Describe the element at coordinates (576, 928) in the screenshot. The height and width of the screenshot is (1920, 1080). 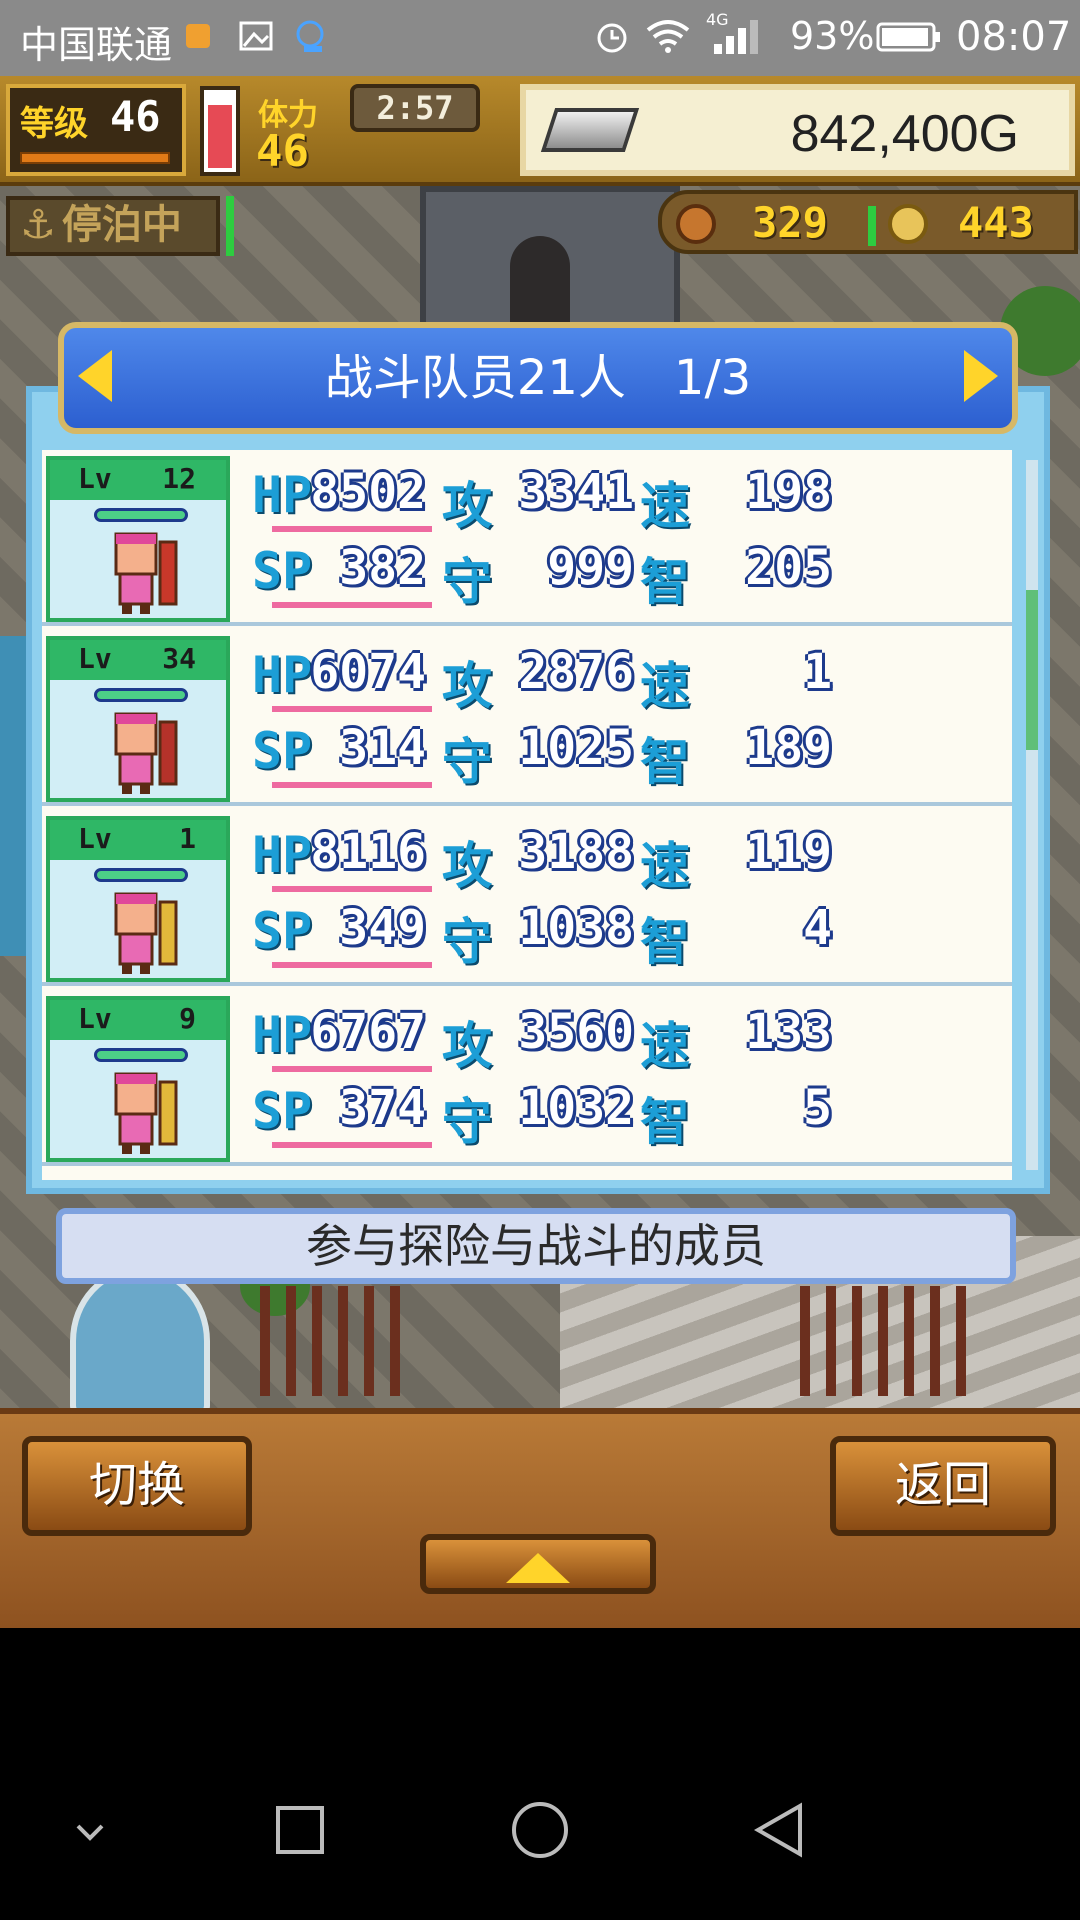
I see `member-defense: 1038` at that location.